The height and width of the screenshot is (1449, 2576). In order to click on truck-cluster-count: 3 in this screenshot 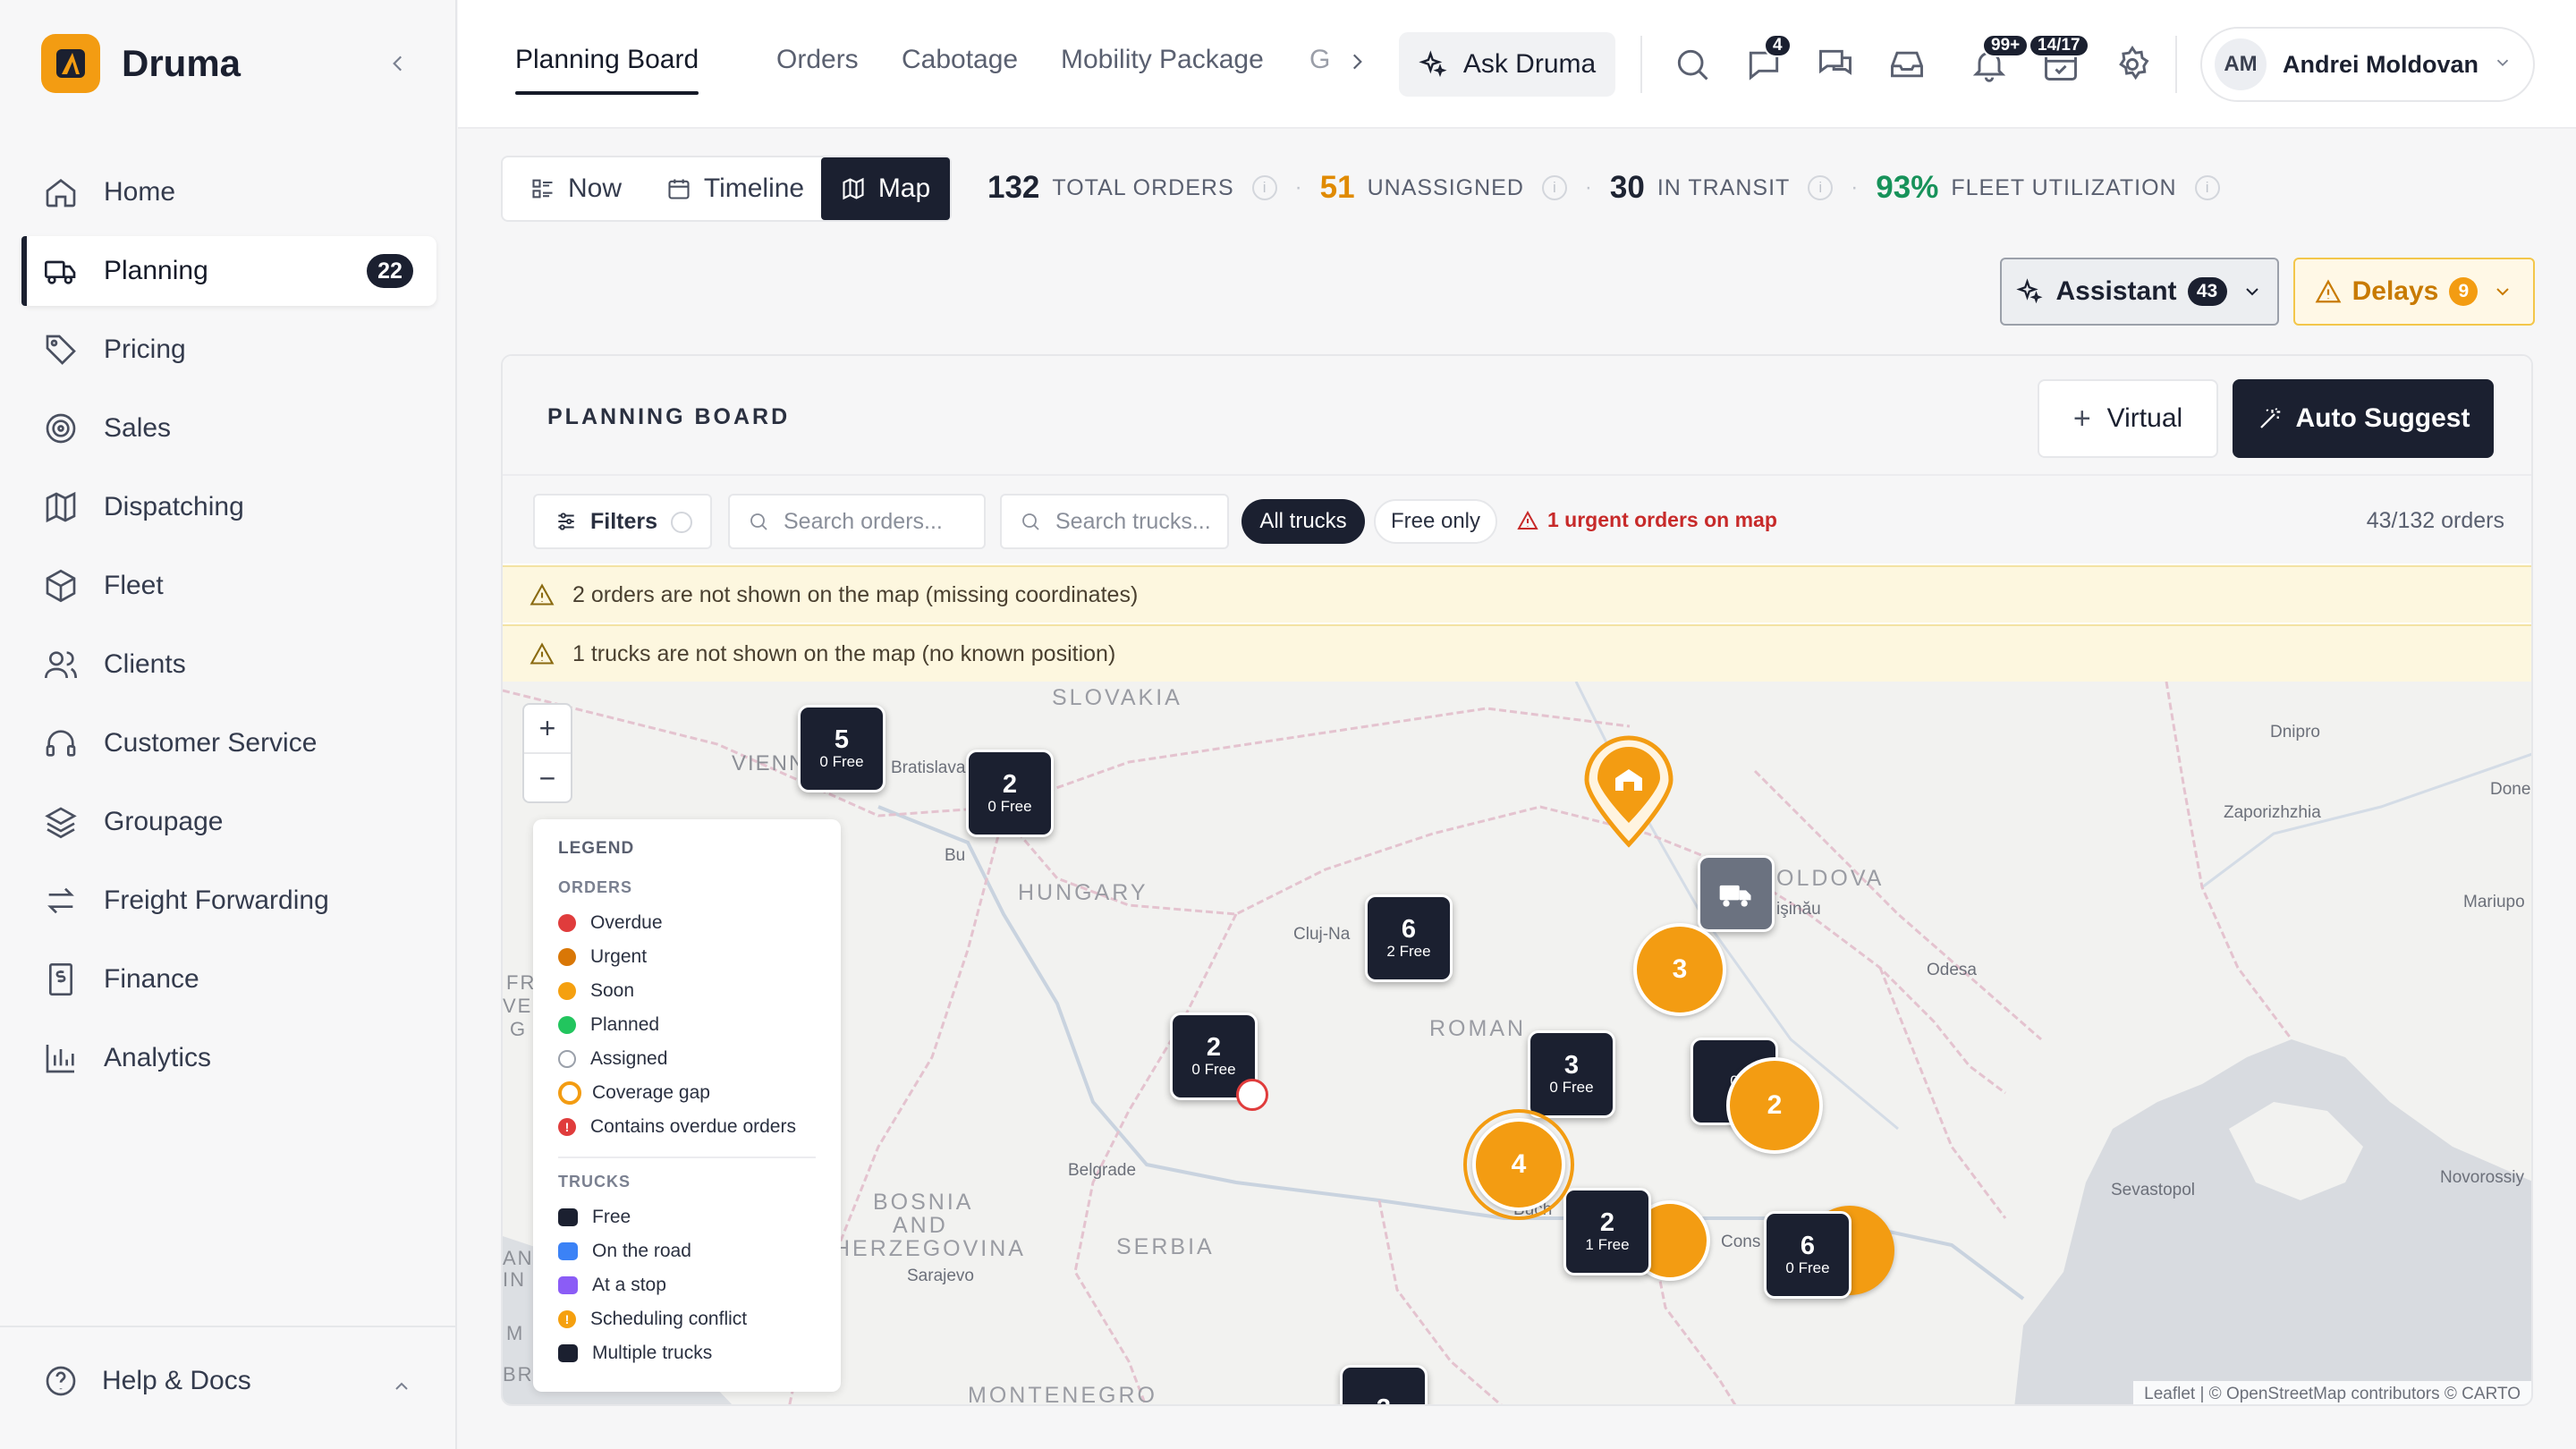, I will do `click(1384, 1399)`.